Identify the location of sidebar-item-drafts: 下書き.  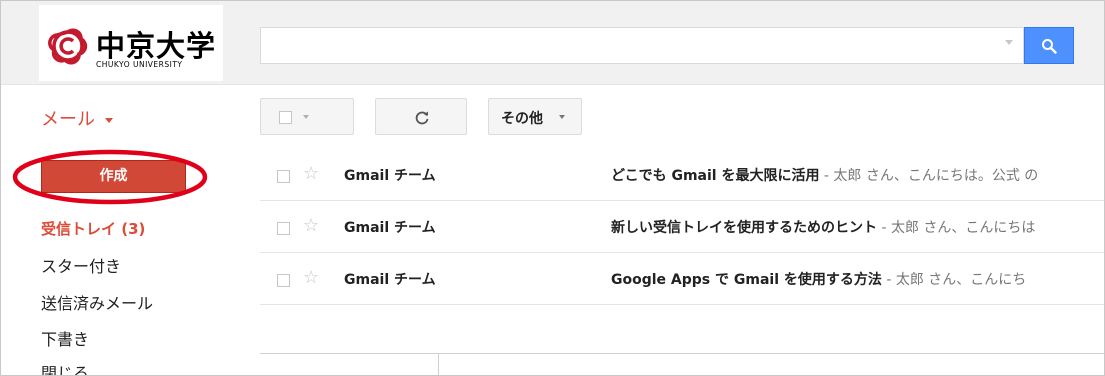
(65, 338).